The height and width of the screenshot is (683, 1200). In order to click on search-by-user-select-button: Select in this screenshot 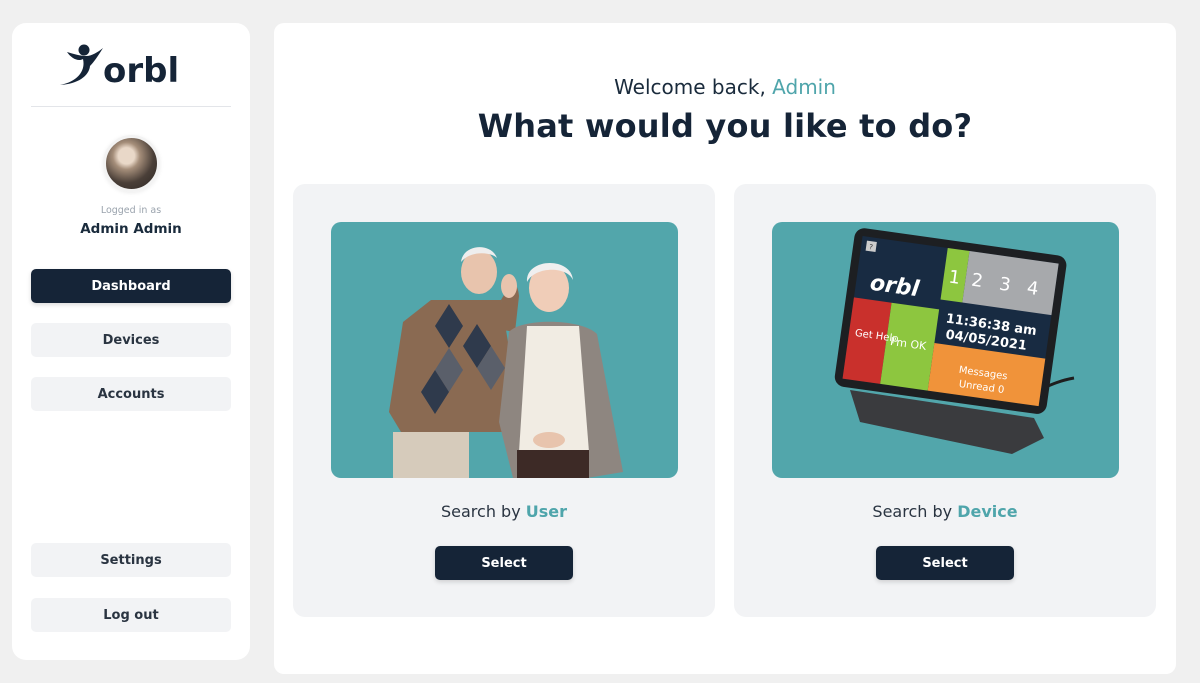, I will do `click(504, 563)`.